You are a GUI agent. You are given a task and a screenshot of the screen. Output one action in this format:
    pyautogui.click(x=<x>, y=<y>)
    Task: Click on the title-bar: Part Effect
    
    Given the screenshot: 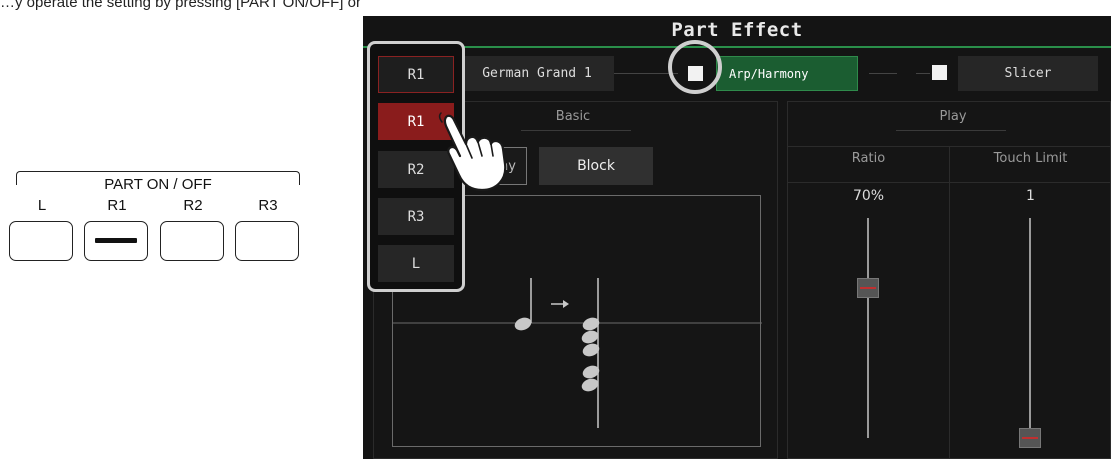 What is the action you would take?
    pyautogui.click(x=737, y=32)
    